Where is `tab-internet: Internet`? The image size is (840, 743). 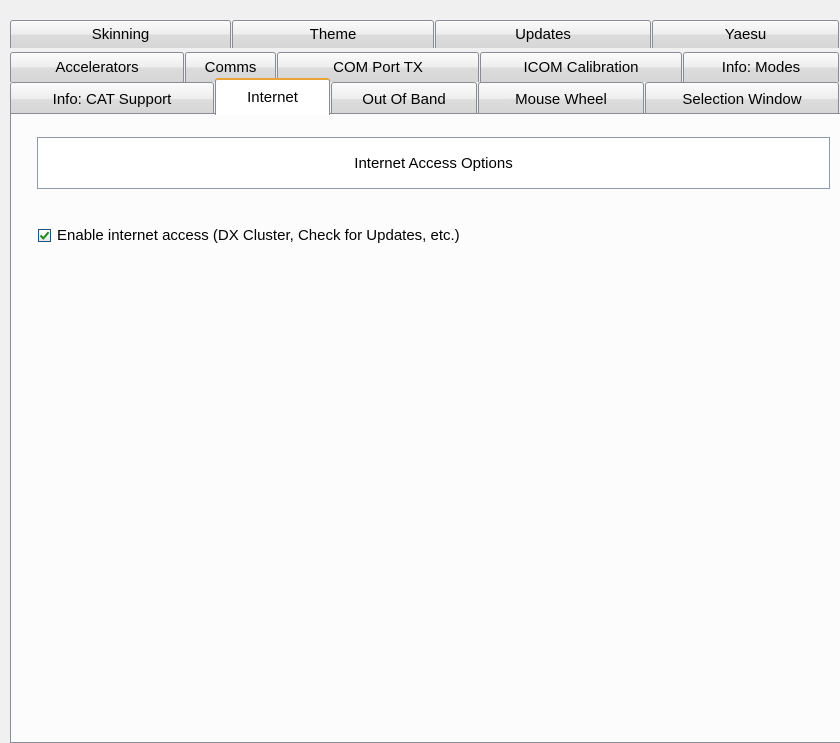 tab-internet: Internet is located at coordinates (272, 96).